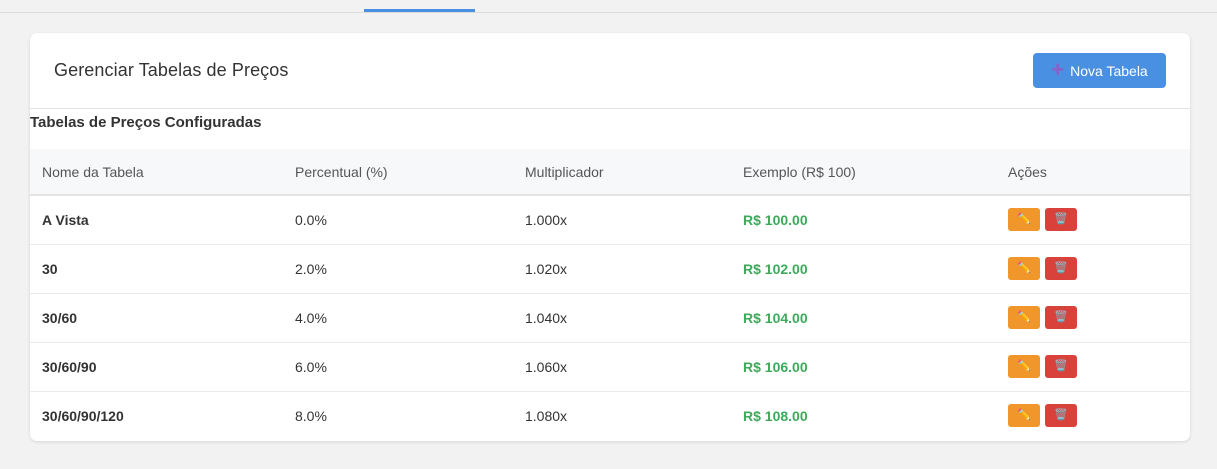 The width and height of the screenshot is (1217, 469). What do you see at coordinates (622, 220) in the screenshot?
I see `cell-multiplier: 1.000x` at bounding box center [622, 220].